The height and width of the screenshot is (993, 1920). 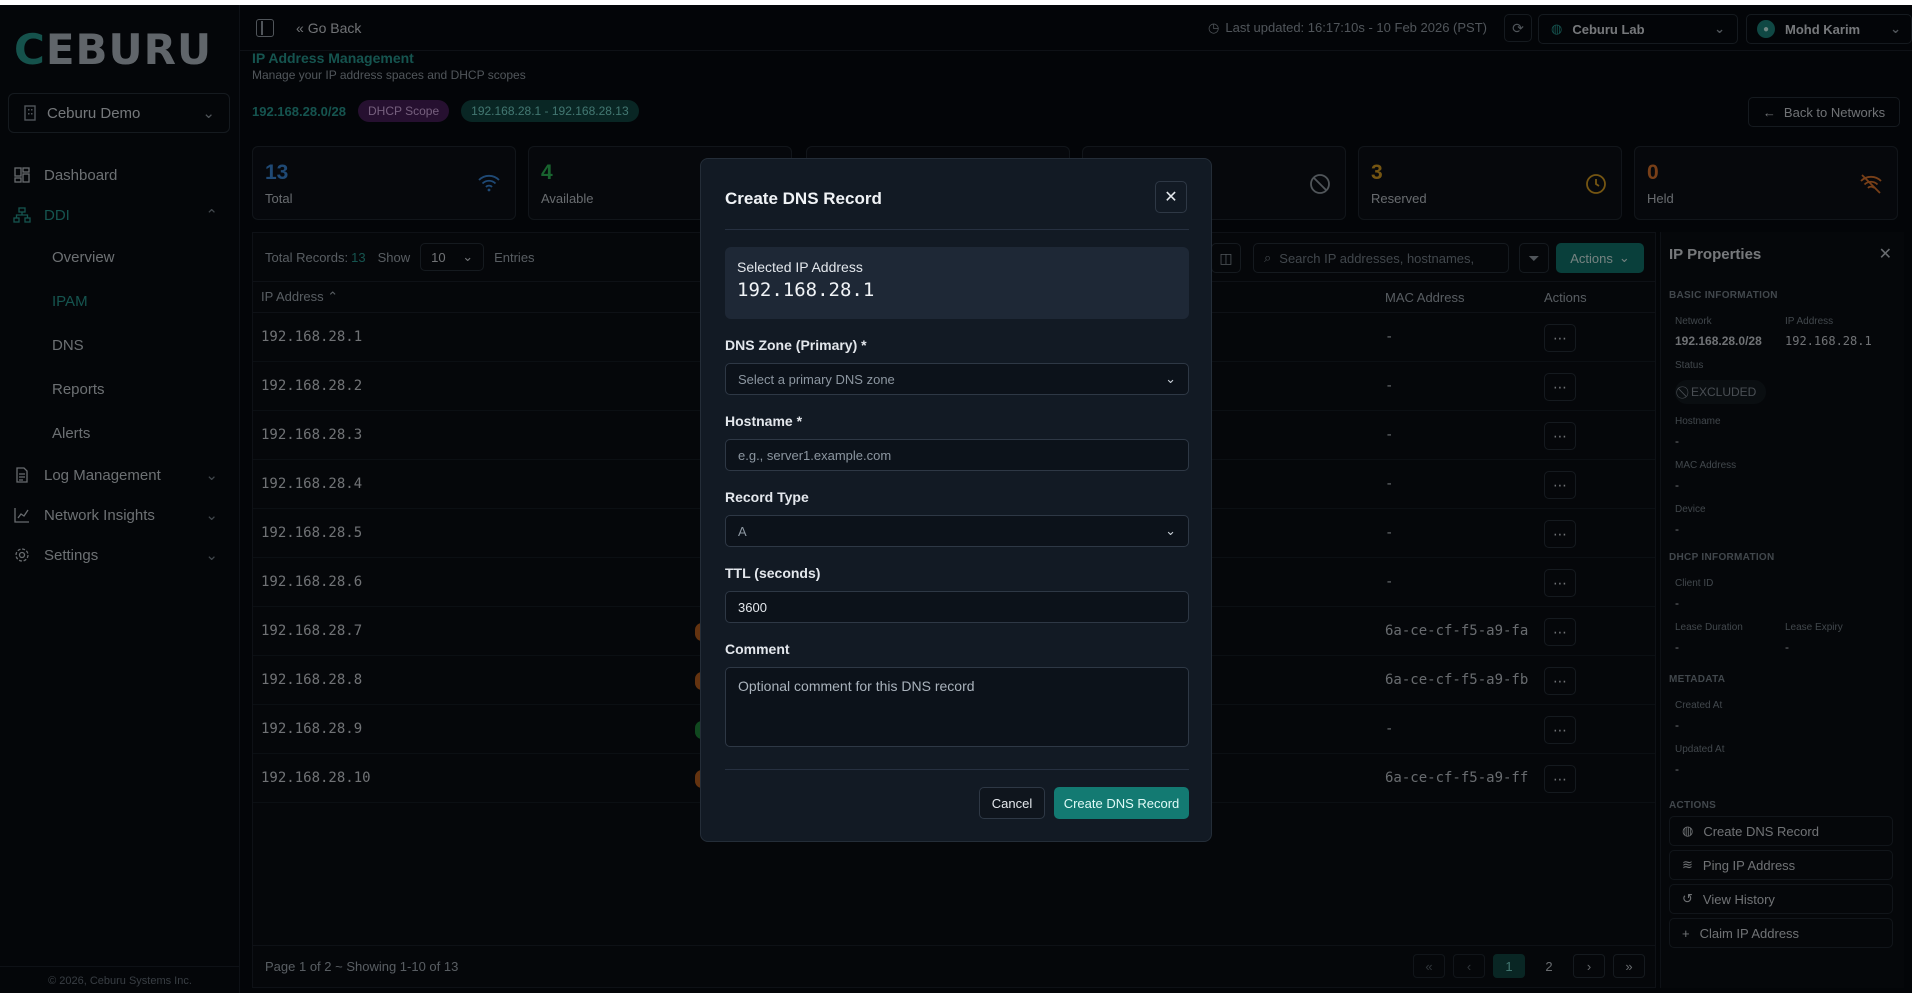 What do you see at coordinates (957, 455) in the screenshot?
I see `hostname-input: e.g., server1.example.com` at bounding box center [957, 455].